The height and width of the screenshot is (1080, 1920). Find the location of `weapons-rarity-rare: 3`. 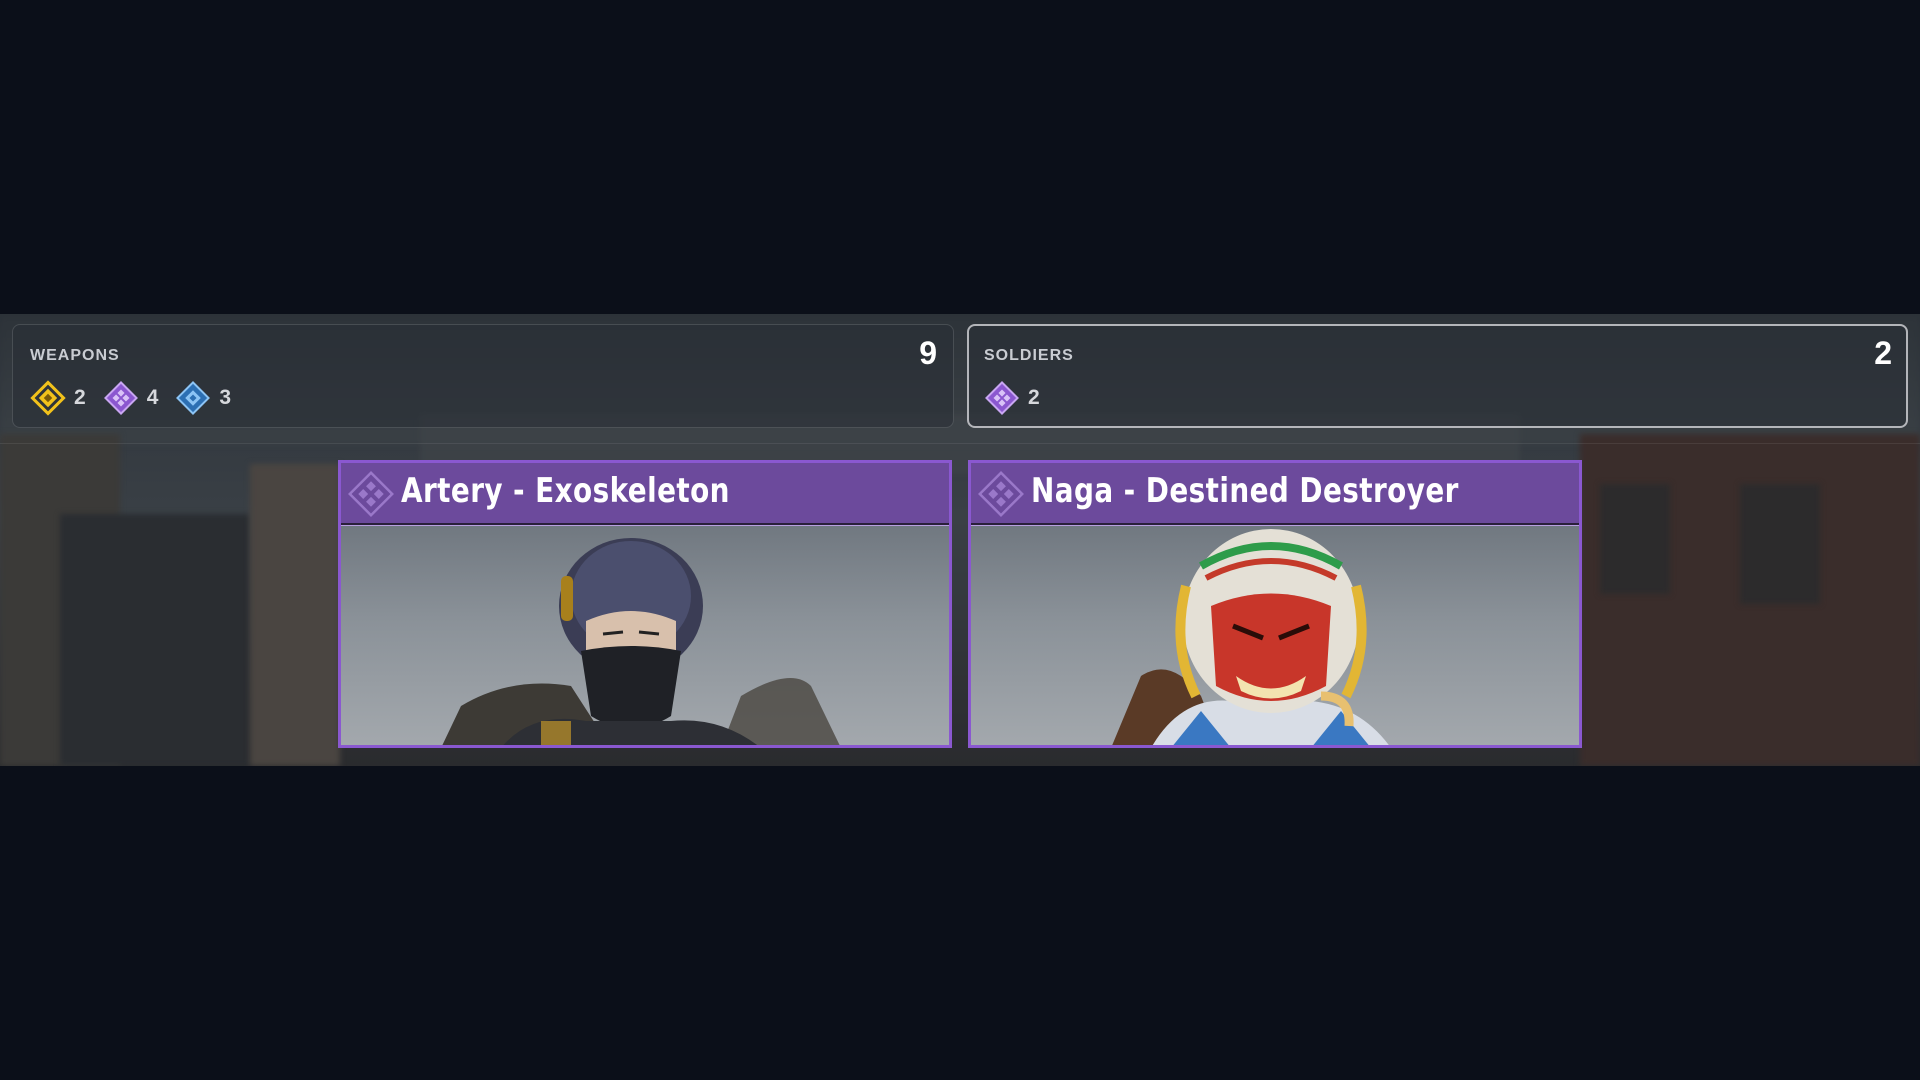

weapons-rarity-rare: 3 is located at coordinates (203, 398).